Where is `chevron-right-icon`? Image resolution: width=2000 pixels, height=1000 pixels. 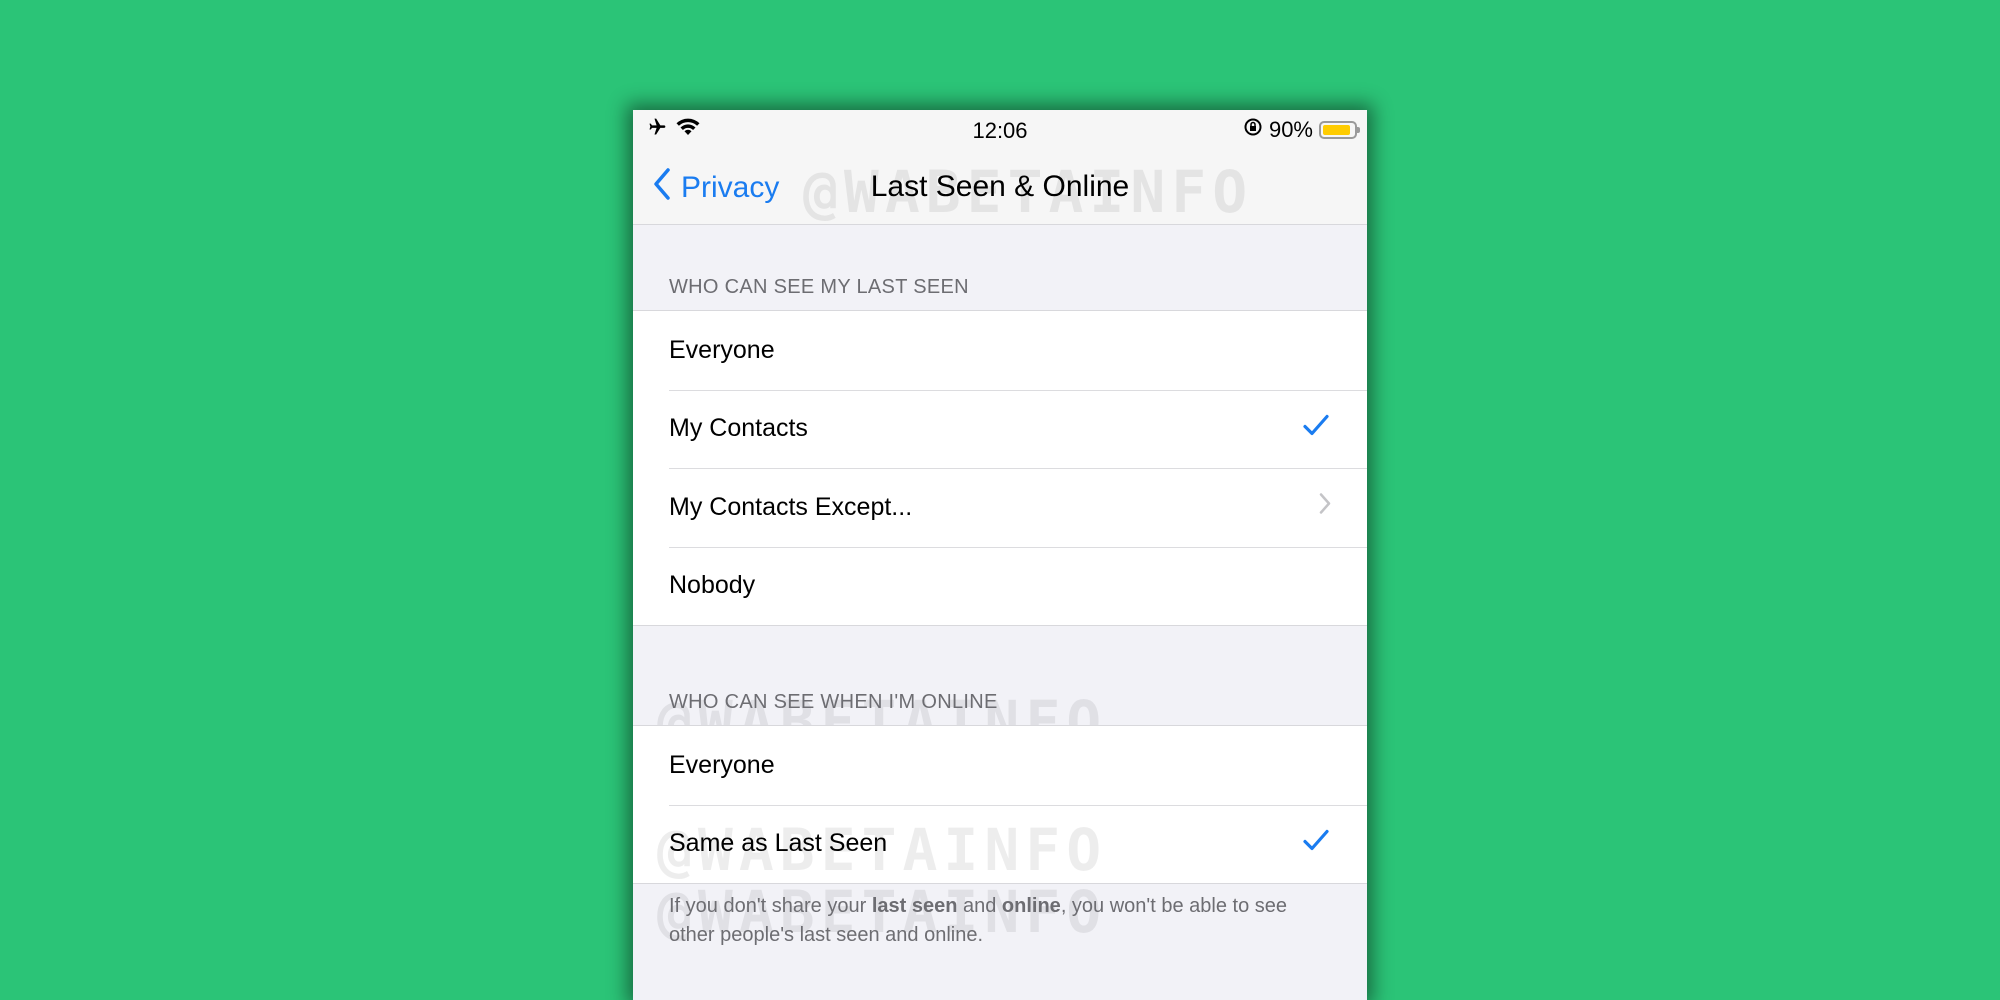 chevron-right-icon is located at coordinates (1325, 507).